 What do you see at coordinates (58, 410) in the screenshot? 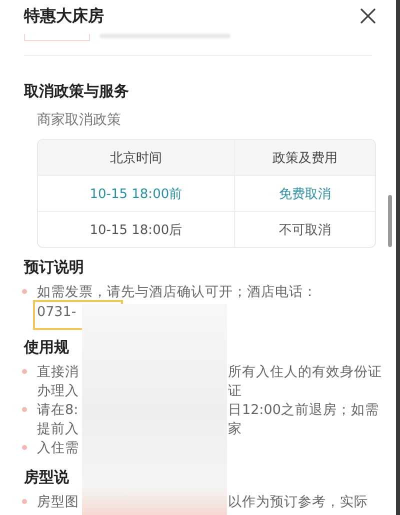
I see `text-fragment: 请在8:` at bounding box center [58, 410].